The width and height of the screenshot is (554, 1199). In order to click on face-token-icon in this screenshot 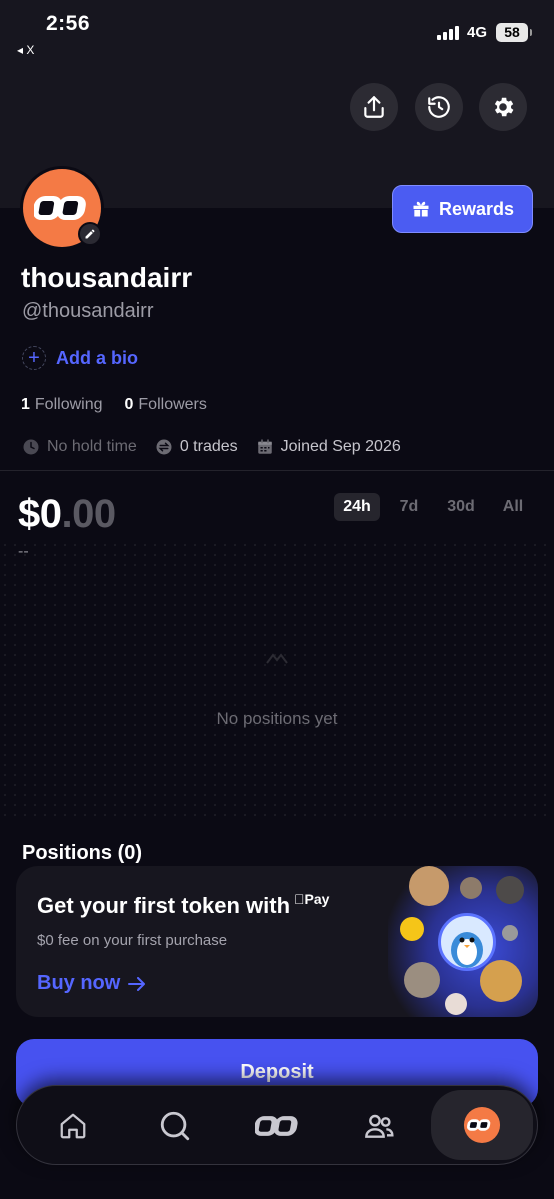, I will do `click(456, 1004)`.